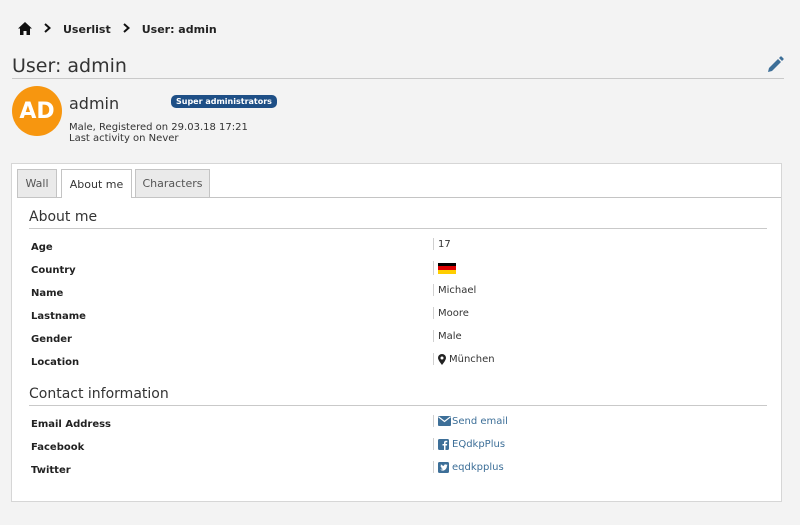 The width and height of the screenshot is (800, 525). I want to click on twitter-text: eqdkpplus, so click(478, 467).